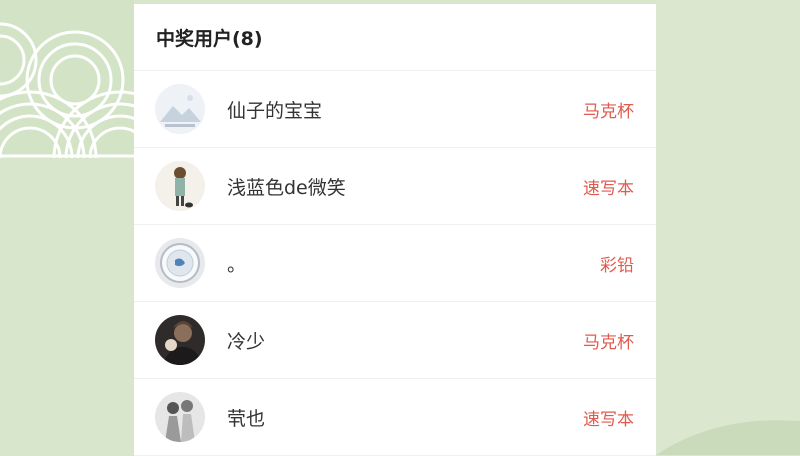 The height and width of the screenshot is (456, 800). Describe the element at coordinates (209, 38) in the screenshot. I see `page-title: 中奖用户(8)` at that location.